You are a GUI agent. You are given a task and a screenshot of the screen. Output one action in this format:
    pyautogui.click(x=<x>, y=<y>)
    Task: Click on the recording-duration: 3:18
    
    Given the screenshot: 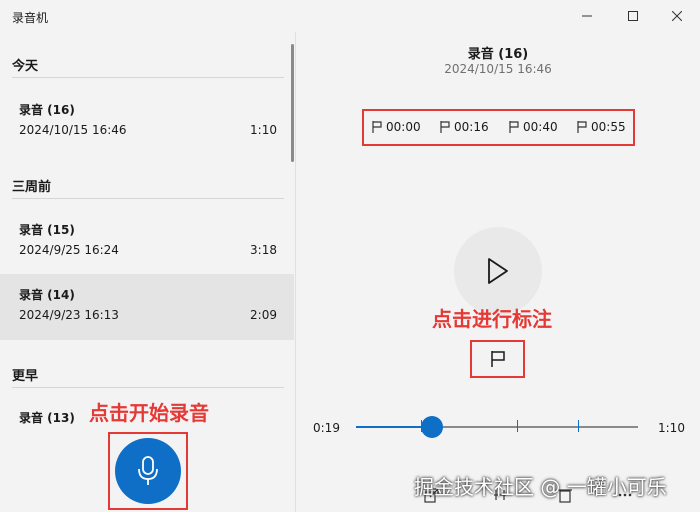 What is the action you would take?
    pyautogui.click(x=263, y=250)
    